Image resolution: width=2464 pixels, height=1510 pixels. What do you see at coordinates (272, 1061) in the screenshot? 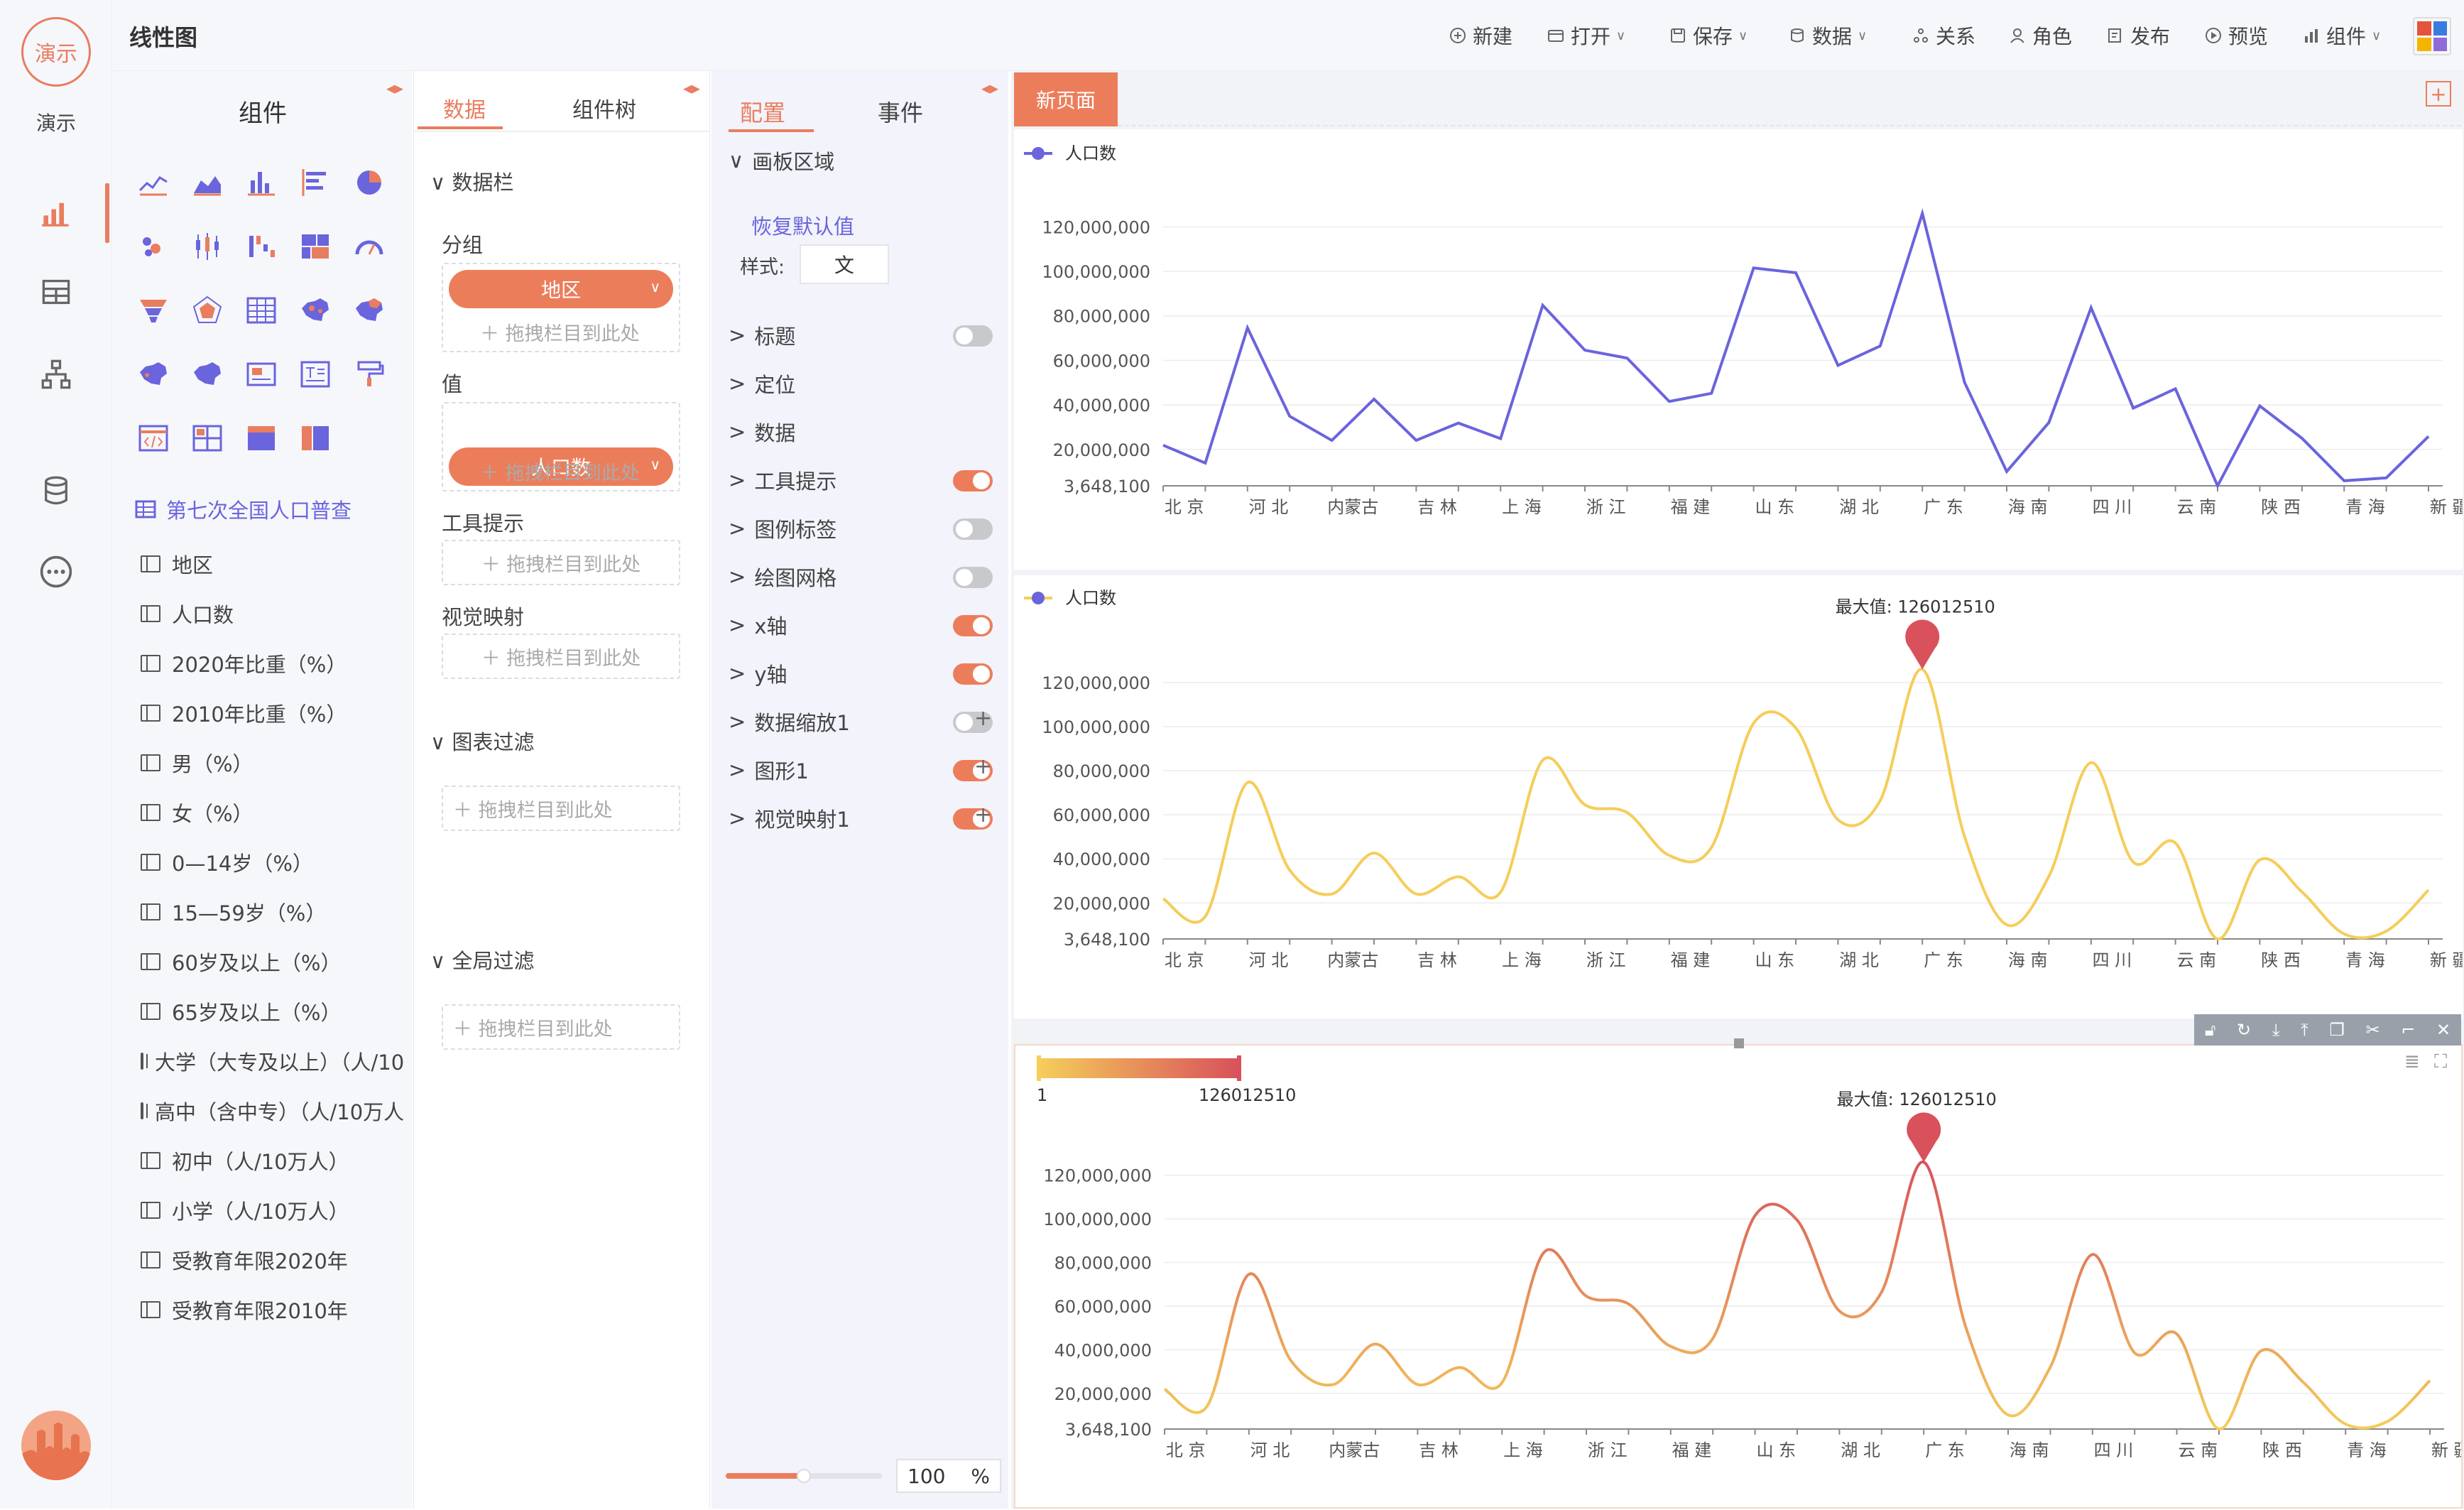
I see `field-item: 大学（大专及以上）（人/10万人）` at bounding box center [272, 1061].